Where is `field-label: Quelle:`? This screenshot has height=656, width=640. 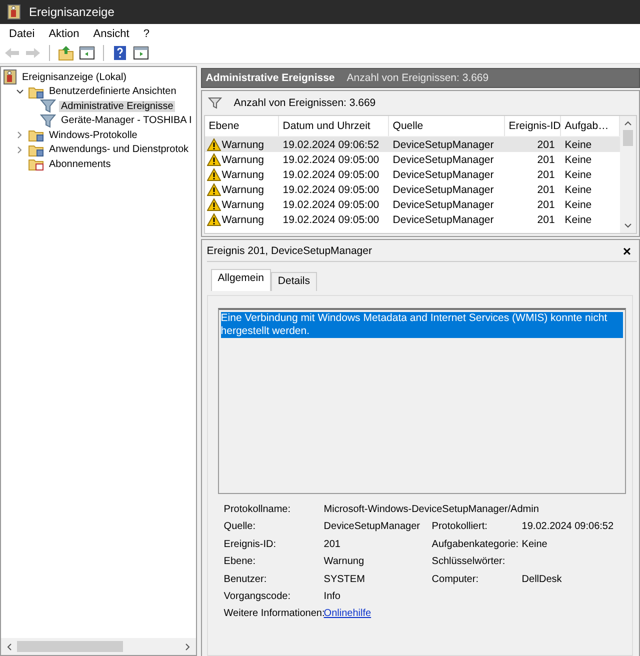
field-label: Quelle: is located at coordinates (240, 526).